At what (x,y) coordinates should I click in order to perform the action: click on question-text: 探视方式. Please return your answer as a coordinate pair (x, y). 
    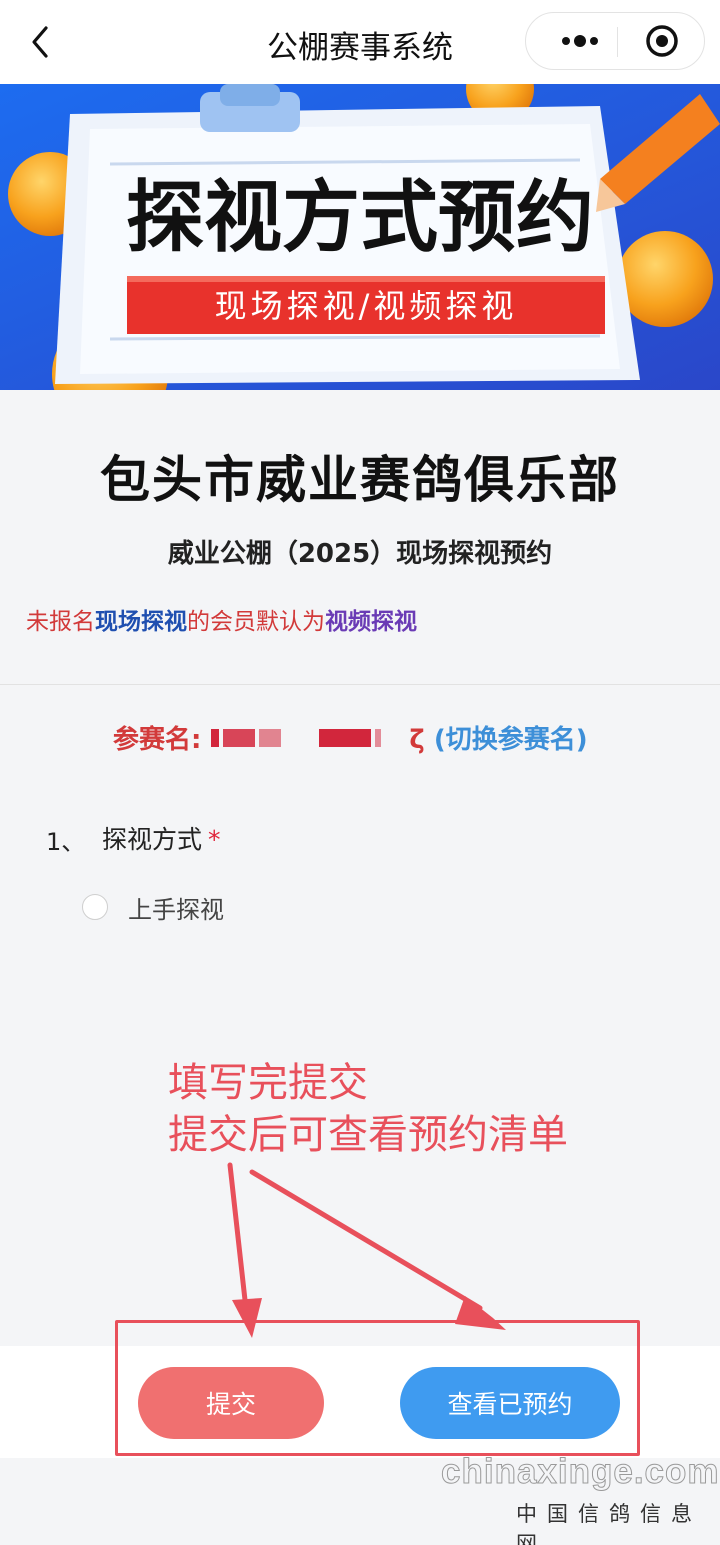
    Looking at the image, I should click on (152, 839).